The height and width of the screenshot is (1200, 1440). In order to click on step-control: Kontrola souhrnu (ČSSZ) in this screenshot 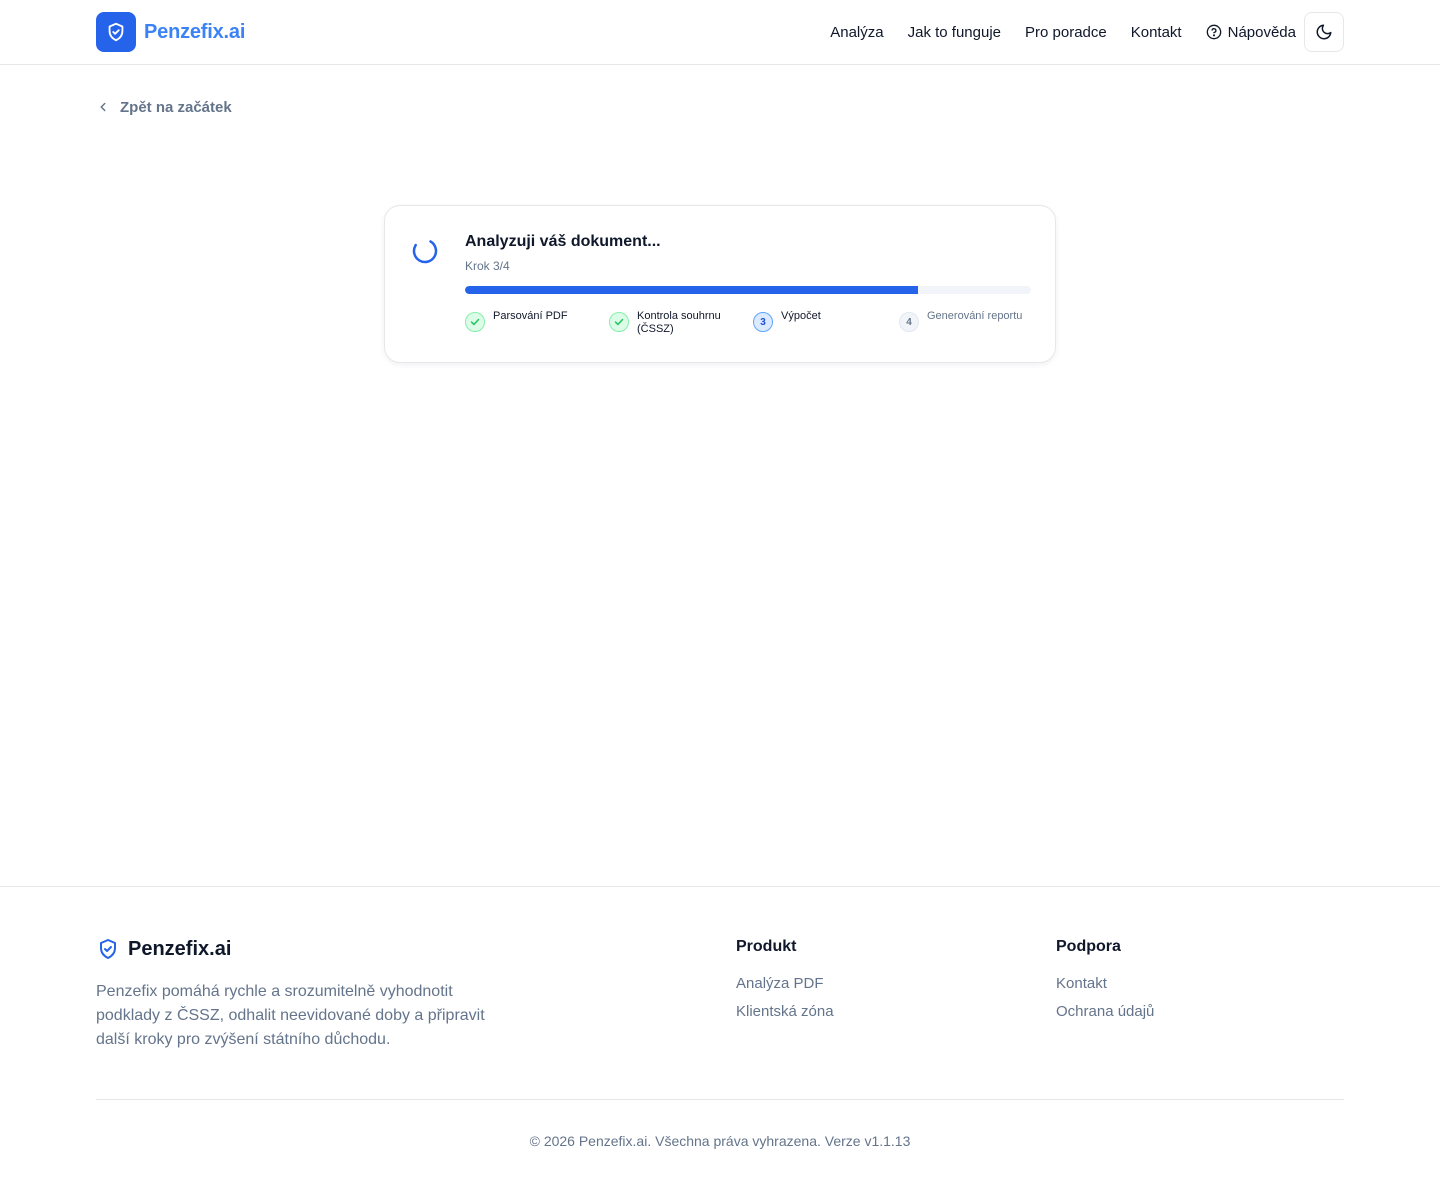, I will do `click(671, 323)`.